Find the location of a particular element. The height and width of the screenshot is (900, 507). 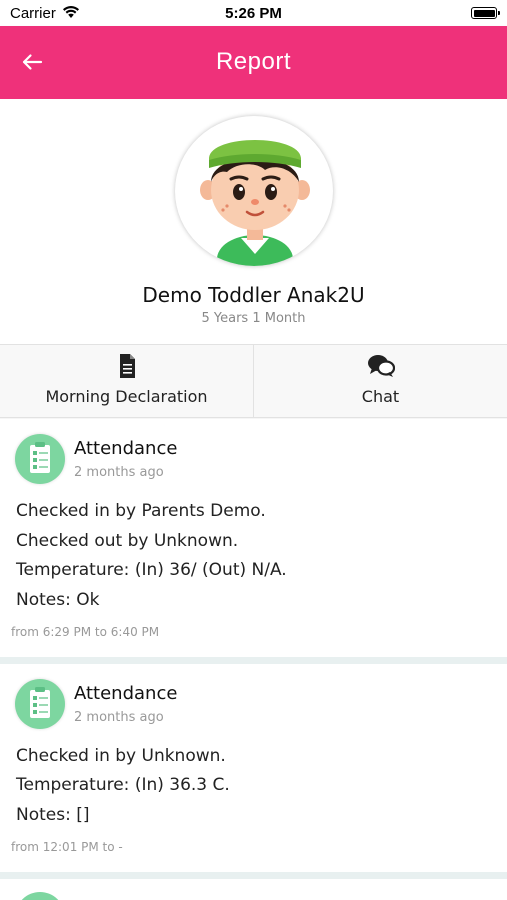

status-bar: Carrier 5:26 PM is located at coordinates (253, 13).